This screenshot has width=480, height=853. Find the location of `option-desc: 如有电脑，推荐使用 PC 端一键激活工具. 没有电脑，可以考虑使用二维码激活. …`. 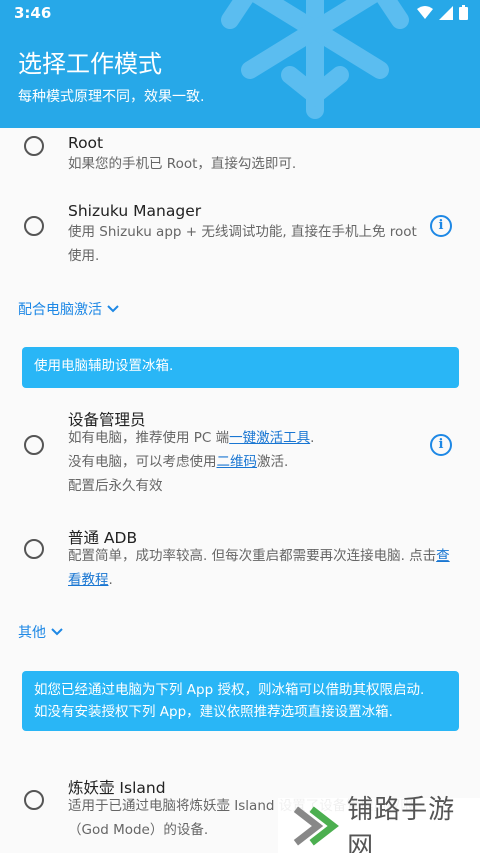

option-desc: 如有电脑，推荐使用 PC 端一键激活工具. 没有电脑，可以考虑使用二维码激活. … is located at coordinates (243, 462).